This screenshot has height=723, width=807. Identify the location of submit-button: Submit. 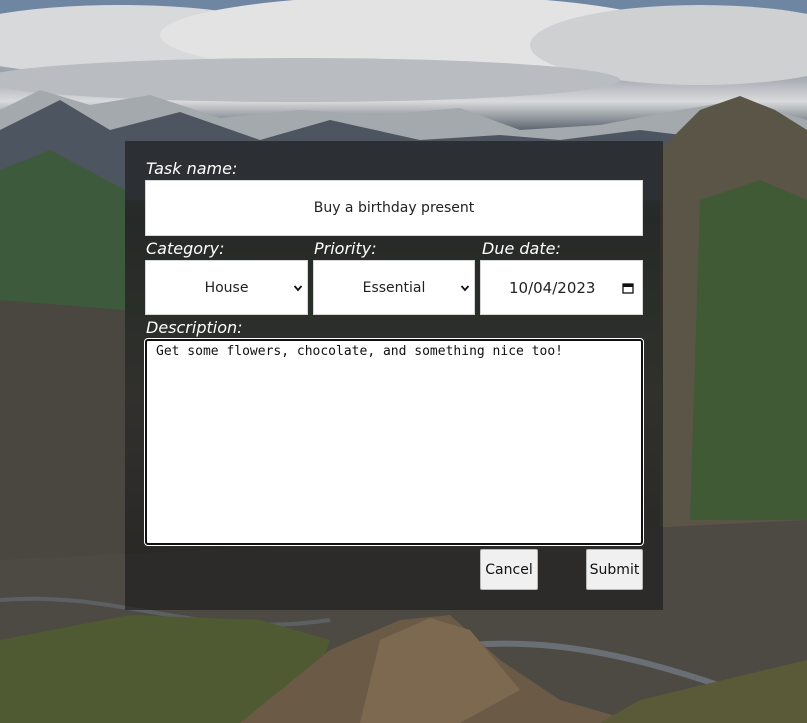
(614, 569).